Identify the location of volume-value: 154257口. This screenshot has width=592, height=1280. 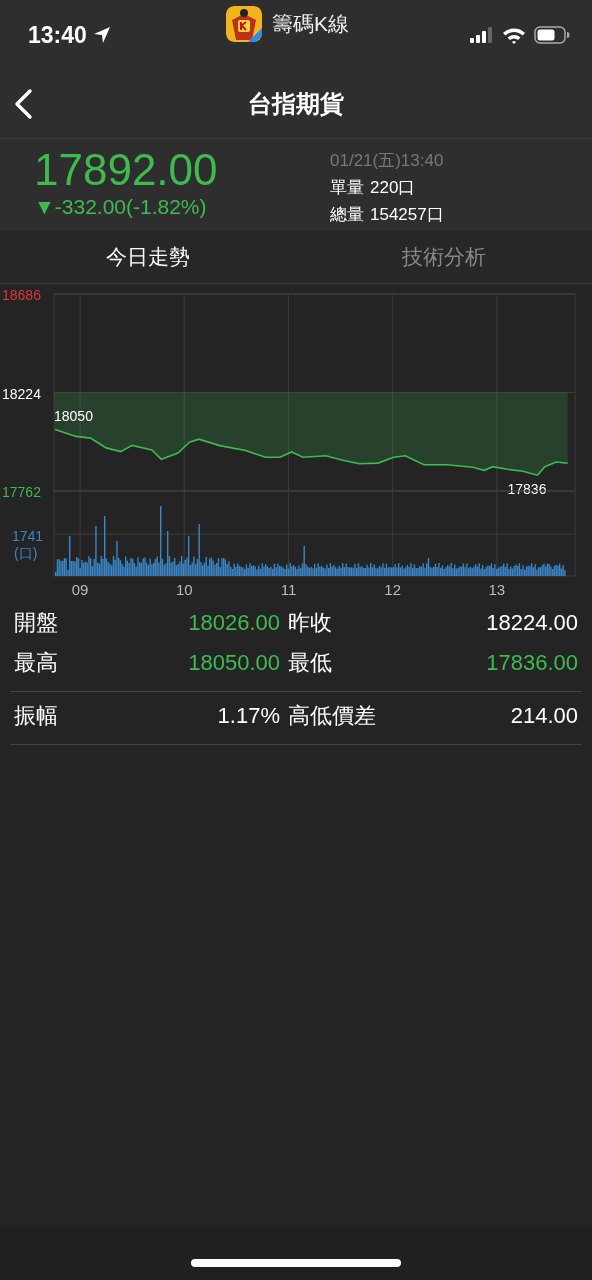
(407, 215).